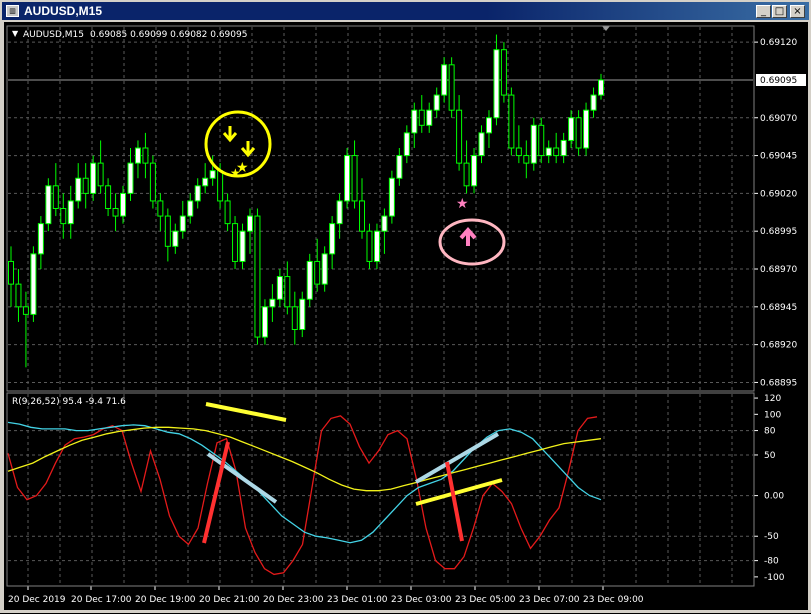 The width and height of the screenshot is (811, 614). Describe the element at coordinates (549, 600) in the screenshot. I see `x-tick-label: 23 Dec 07:00` at that location.